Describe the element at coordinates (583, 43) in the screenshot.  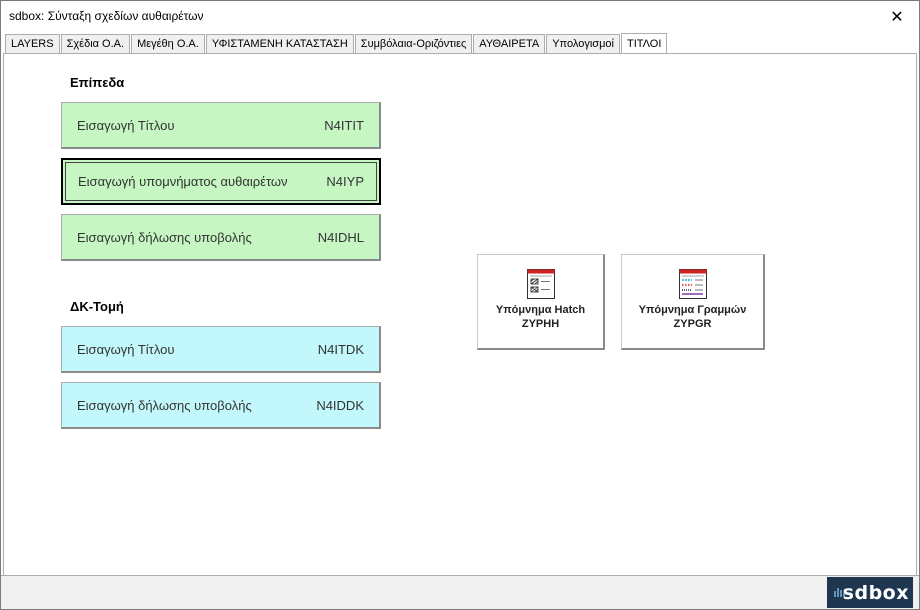
I see `tab-ypologismoi: Υπολογισμοί` at that location.